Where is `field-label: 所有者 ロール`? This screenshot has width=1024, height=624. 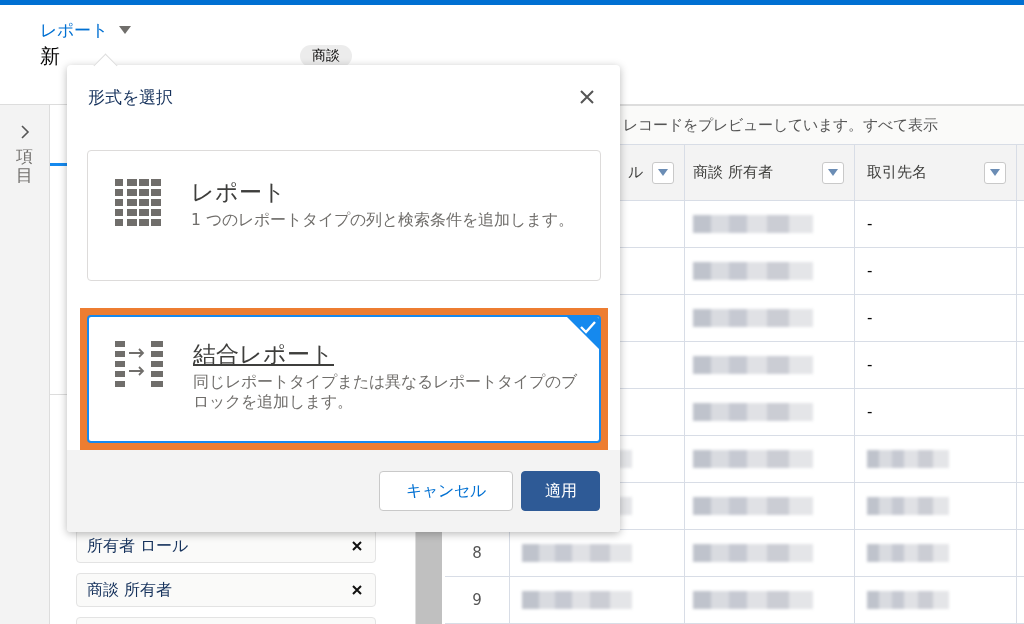
field-label: 所有者 ロール is located at coordinates (138, 546).